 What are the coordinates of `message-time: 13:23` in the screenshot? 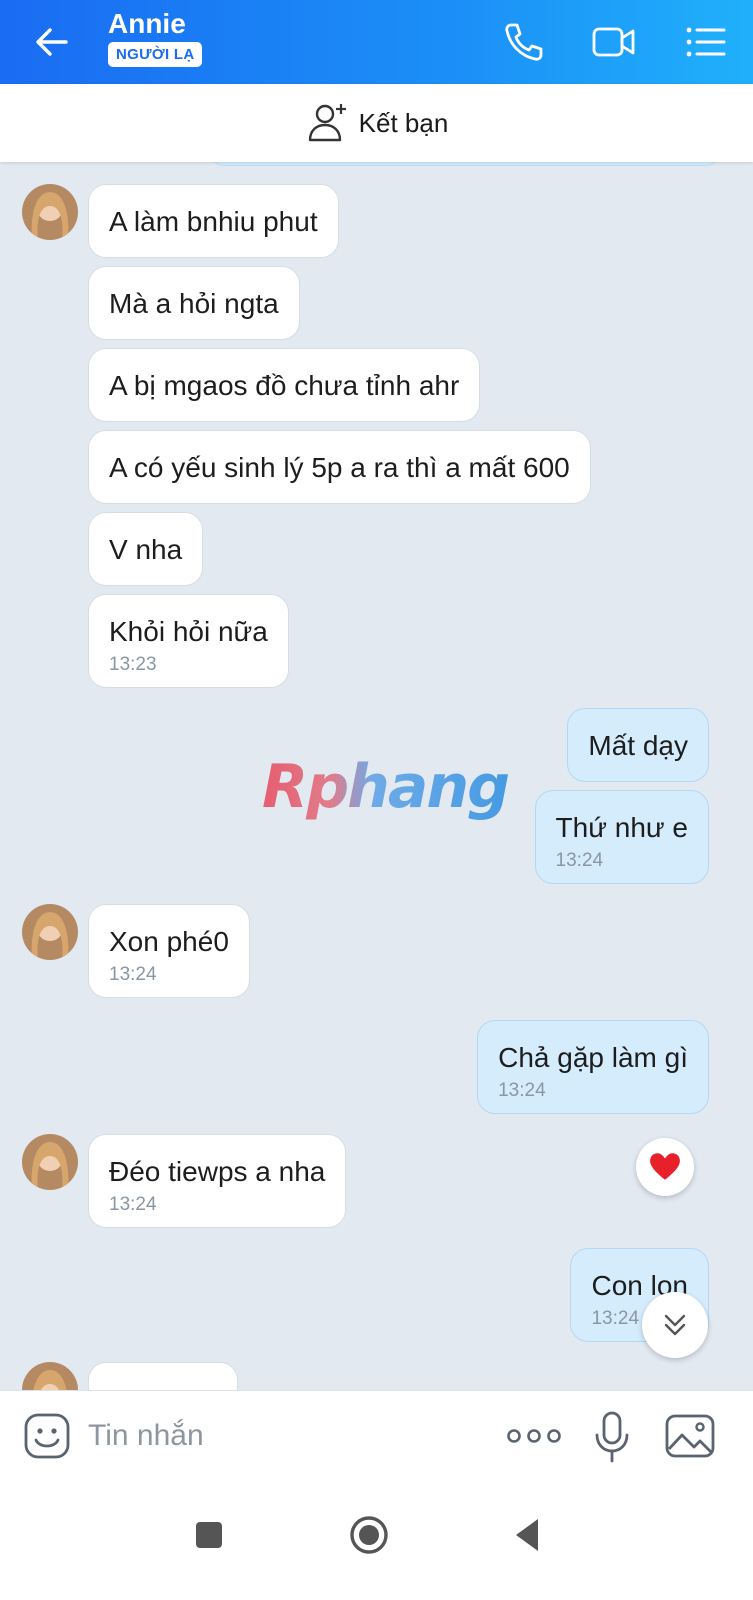 It's located at (133, 664).